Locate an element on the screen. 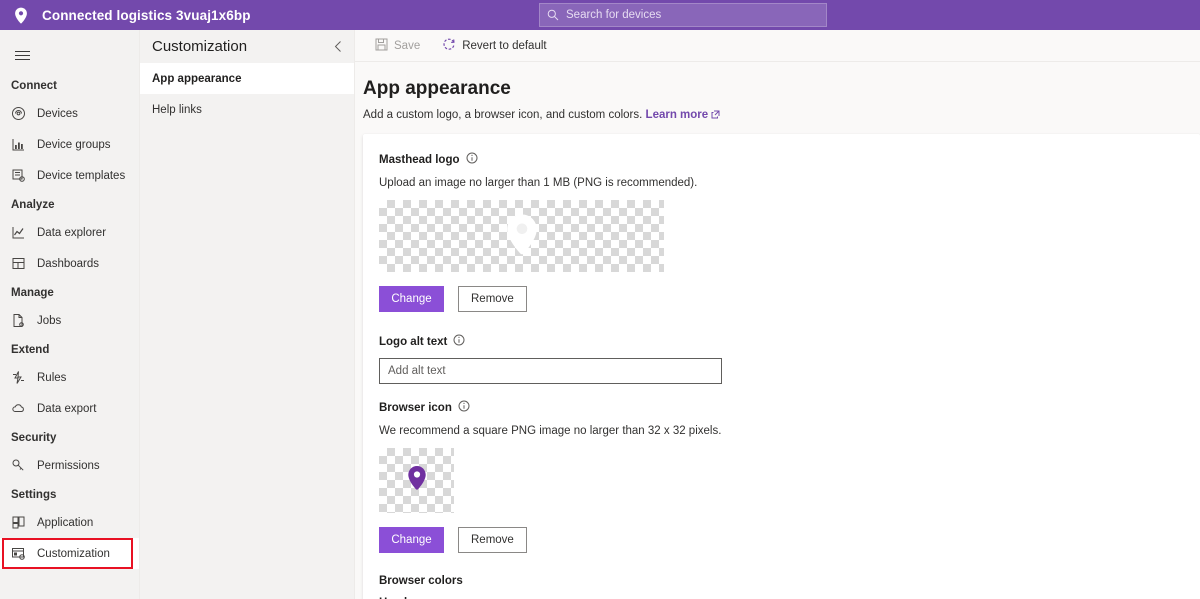  sidebar-item-rules: Rules is located at coordinates (69, 377).